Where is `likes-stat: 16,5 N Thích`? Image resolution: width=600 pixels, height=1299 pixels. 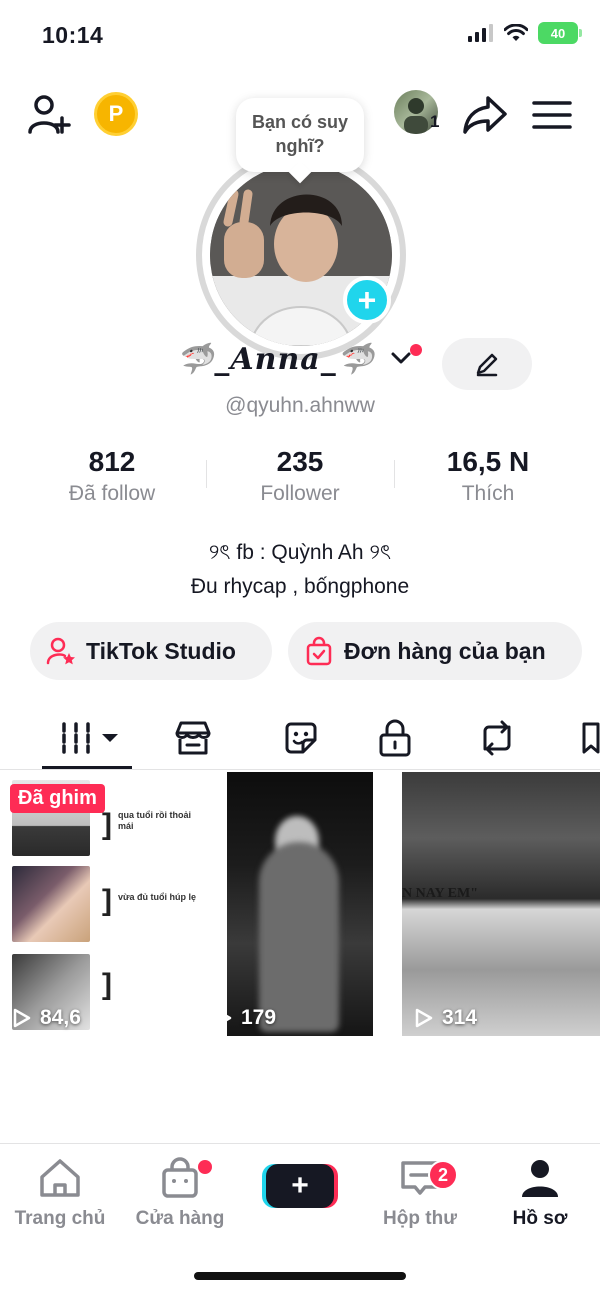 likes-stat: 16,5 N Thích is located at coordinates (488, 476).